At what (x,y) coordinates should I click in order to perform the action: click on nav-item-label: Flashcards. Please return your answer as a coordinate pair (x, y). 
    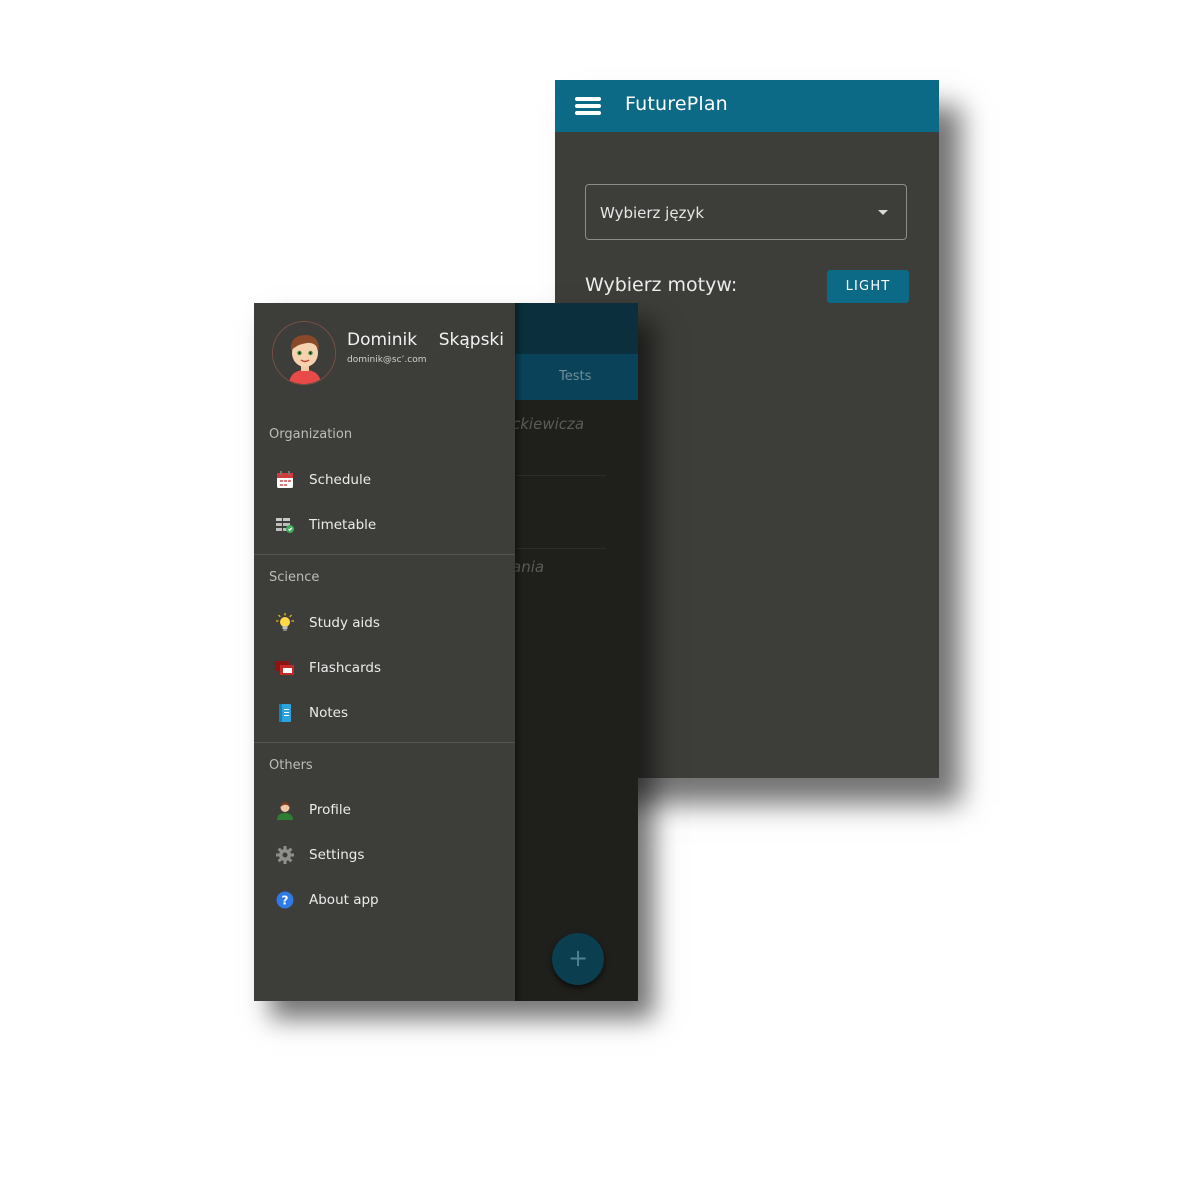
    Looking at the image, I should click on (345, 668).